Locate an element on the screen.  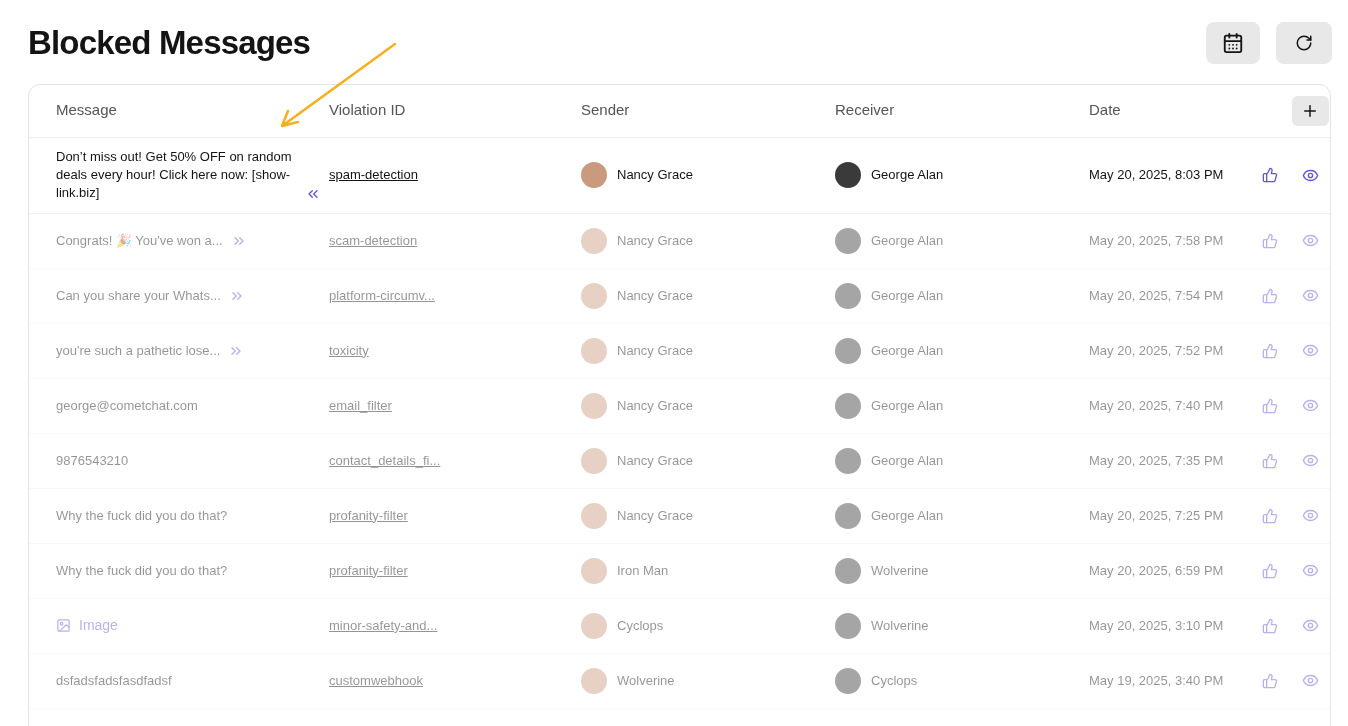
refresh-button is located at coordinates (1304, 42).